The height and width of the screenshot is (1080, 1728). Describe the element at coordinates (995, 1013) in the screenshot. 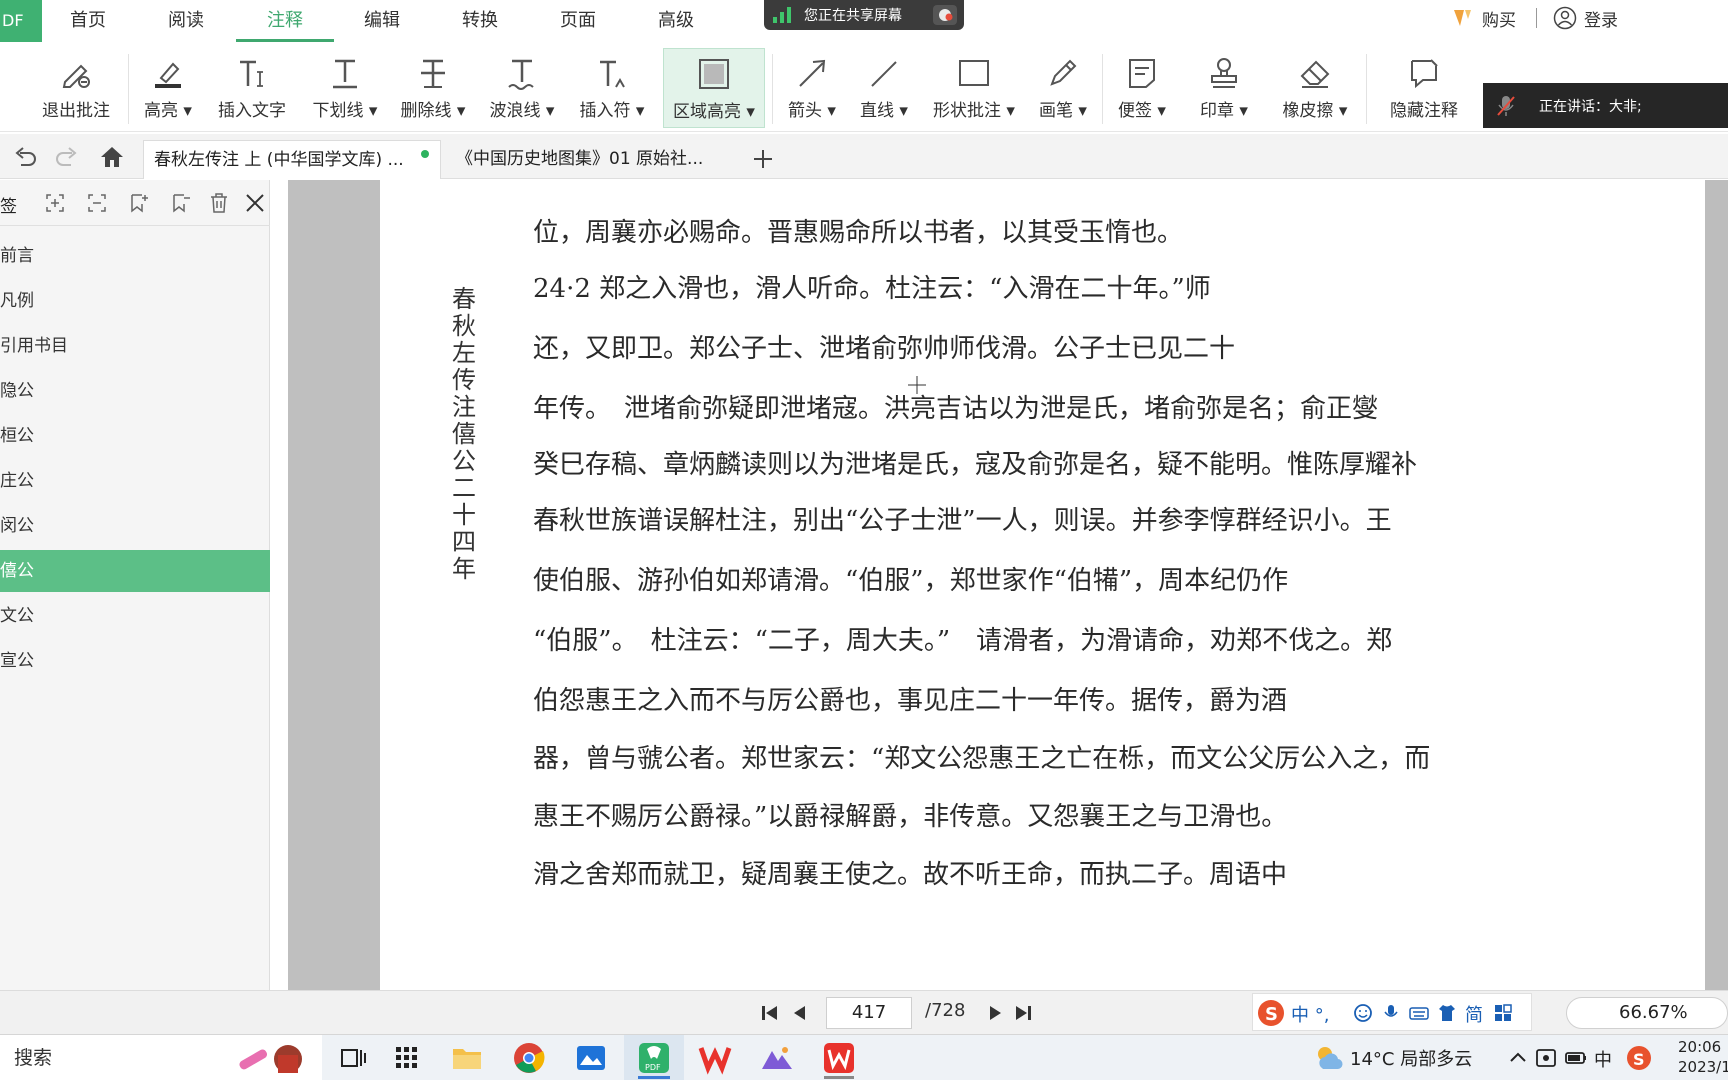

I see `next-page-icon` at that location.